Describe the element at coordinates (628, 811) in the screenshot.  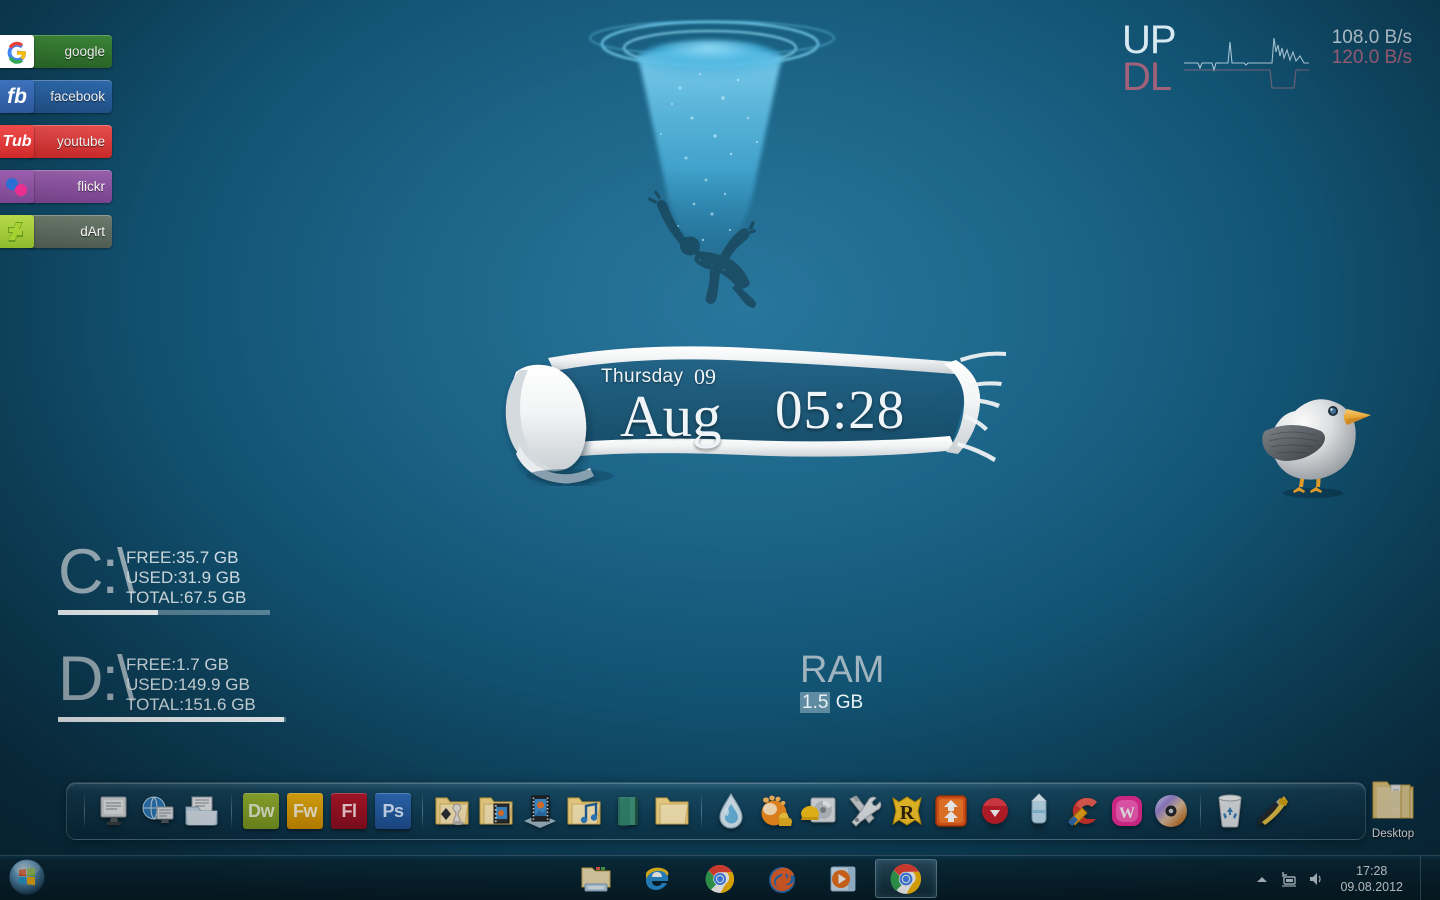
I see `book-icon` at that location.